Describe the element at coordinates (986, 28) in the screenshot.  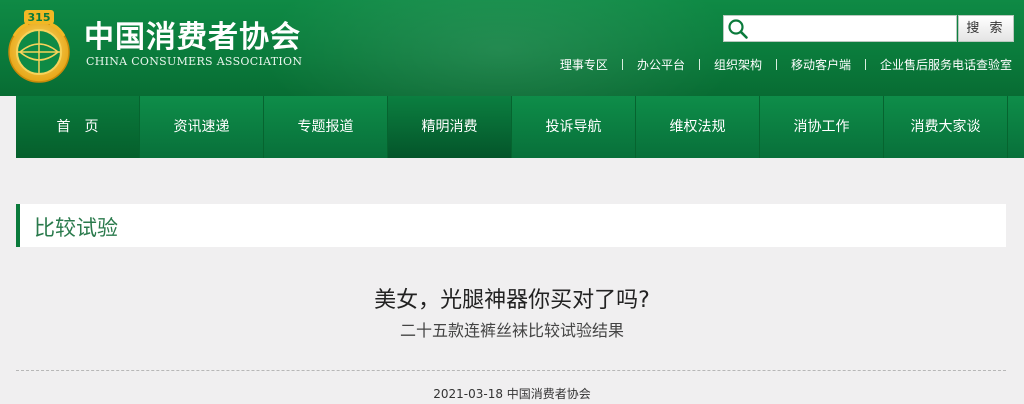
I see `search-button: 搜 索` at that location.